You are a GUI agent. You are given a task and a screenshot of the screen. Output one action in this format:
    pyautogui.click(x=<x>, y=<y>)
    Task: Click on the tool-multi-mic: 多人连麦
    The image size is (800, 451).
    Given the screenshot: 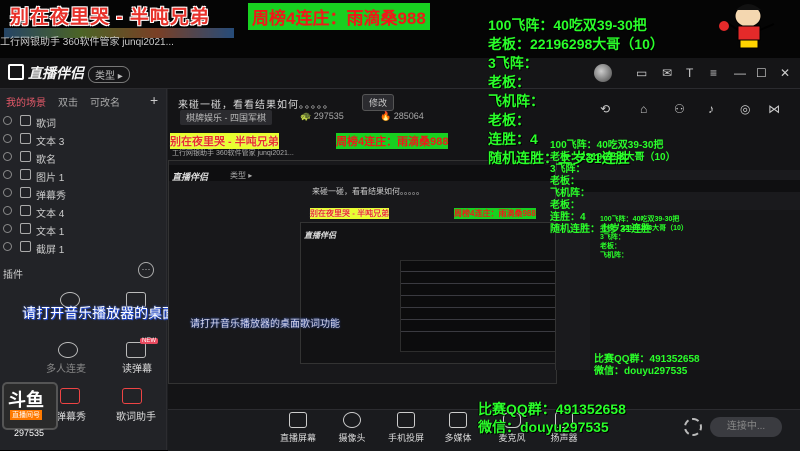 What is the action you would take?
    pyautogui.click(x=66, y=367)
    